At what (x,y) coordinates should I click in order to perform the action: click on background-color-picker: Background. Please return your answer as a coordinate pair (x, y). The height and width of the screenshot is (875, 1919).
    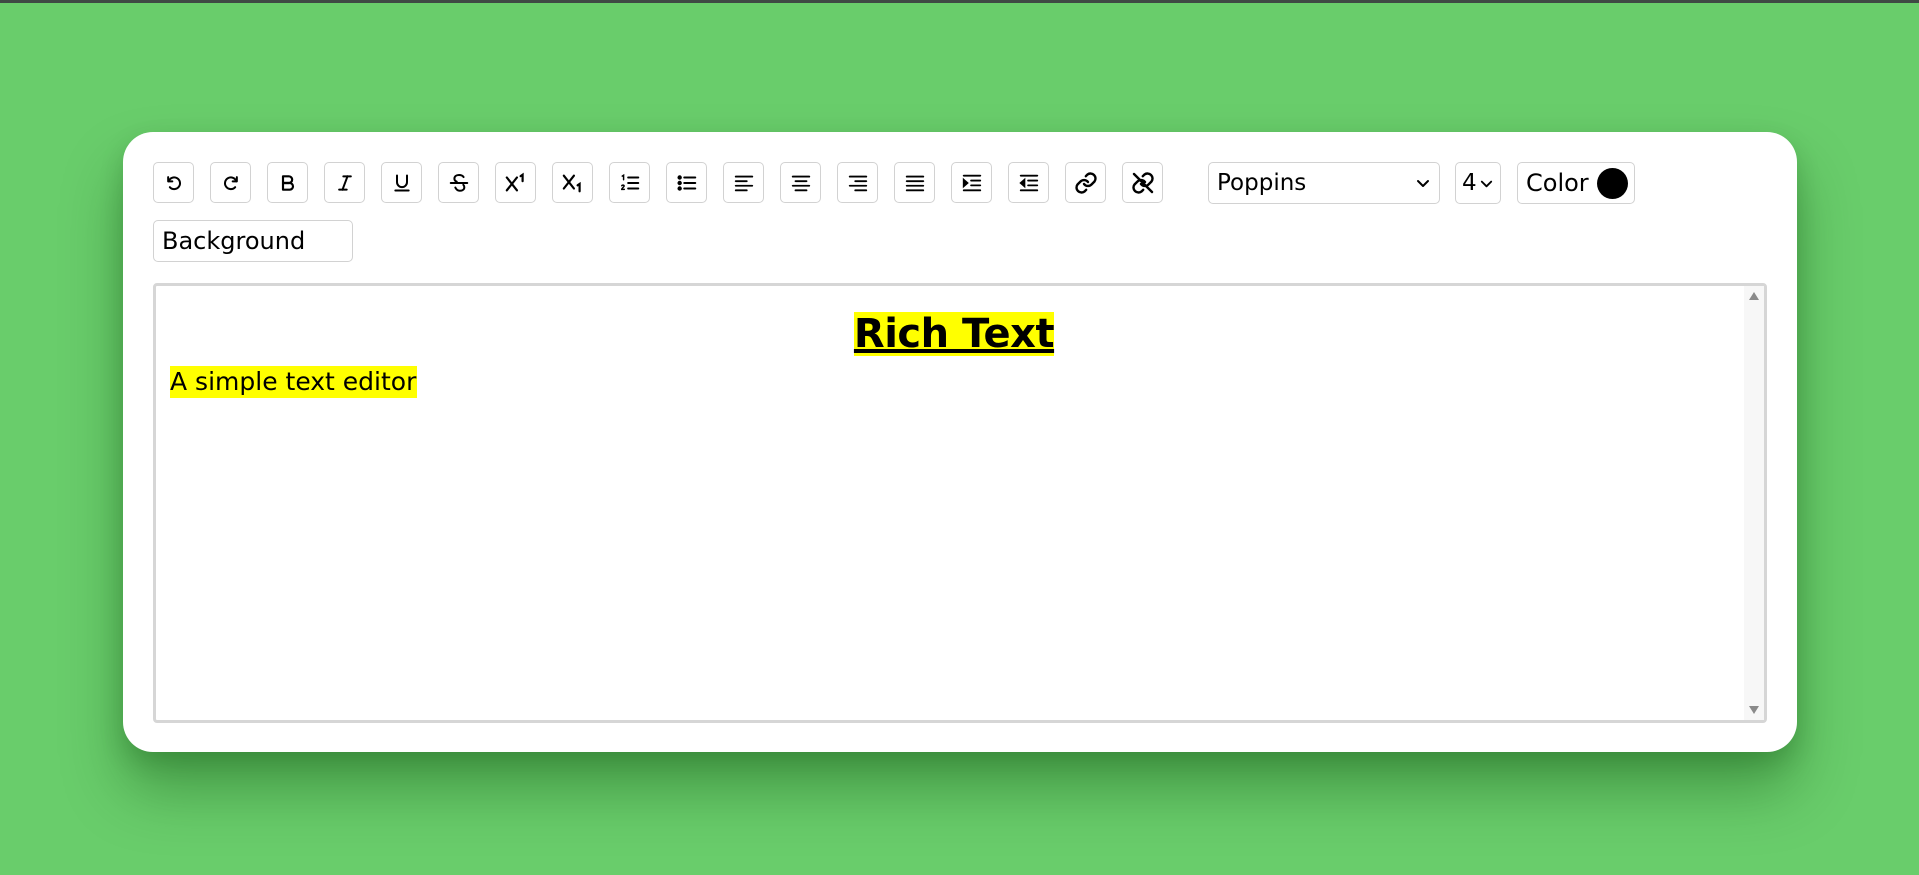
    Looking at the image, I should click on (253, 241).